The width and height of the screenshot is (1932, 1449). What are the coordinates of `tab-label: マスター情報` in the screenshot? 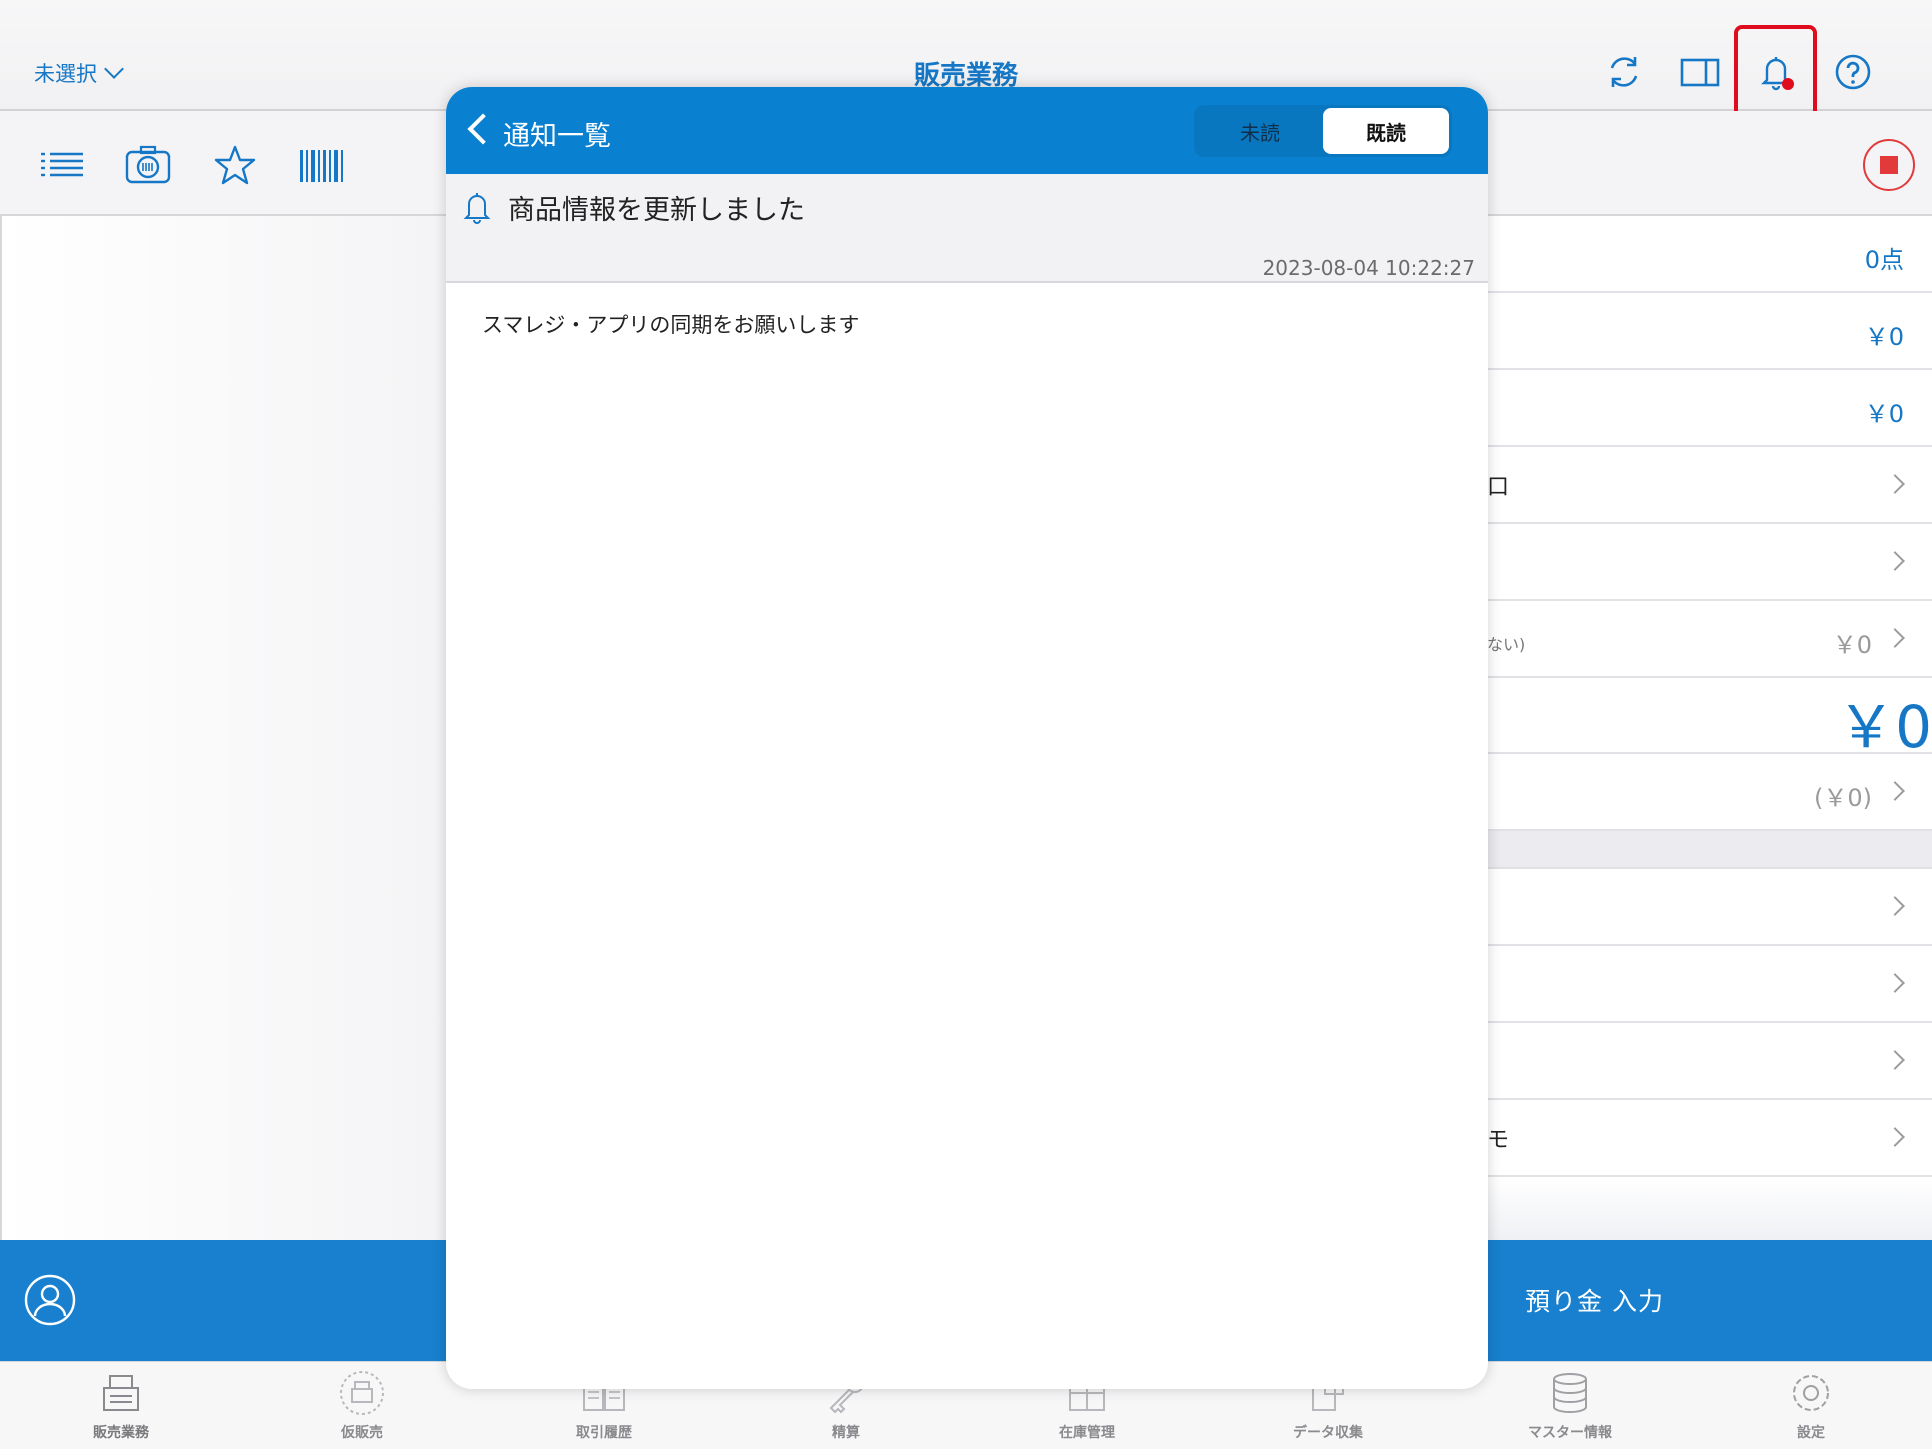 It's located at (1570, 1433).